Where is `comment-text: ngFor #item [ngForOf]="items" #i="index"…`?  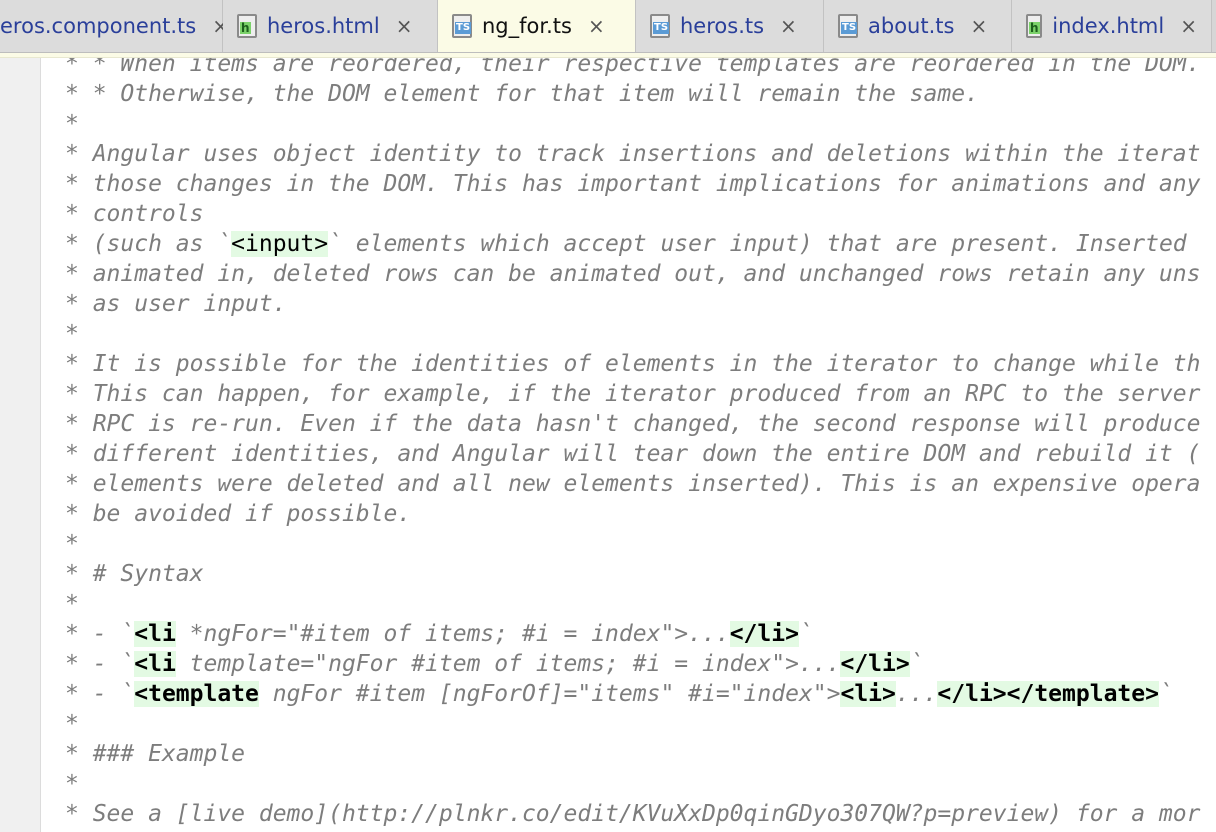 comment-text: ngFor #item [ngForOf]="items" #i="index"… is located at coordinates (549, 694).